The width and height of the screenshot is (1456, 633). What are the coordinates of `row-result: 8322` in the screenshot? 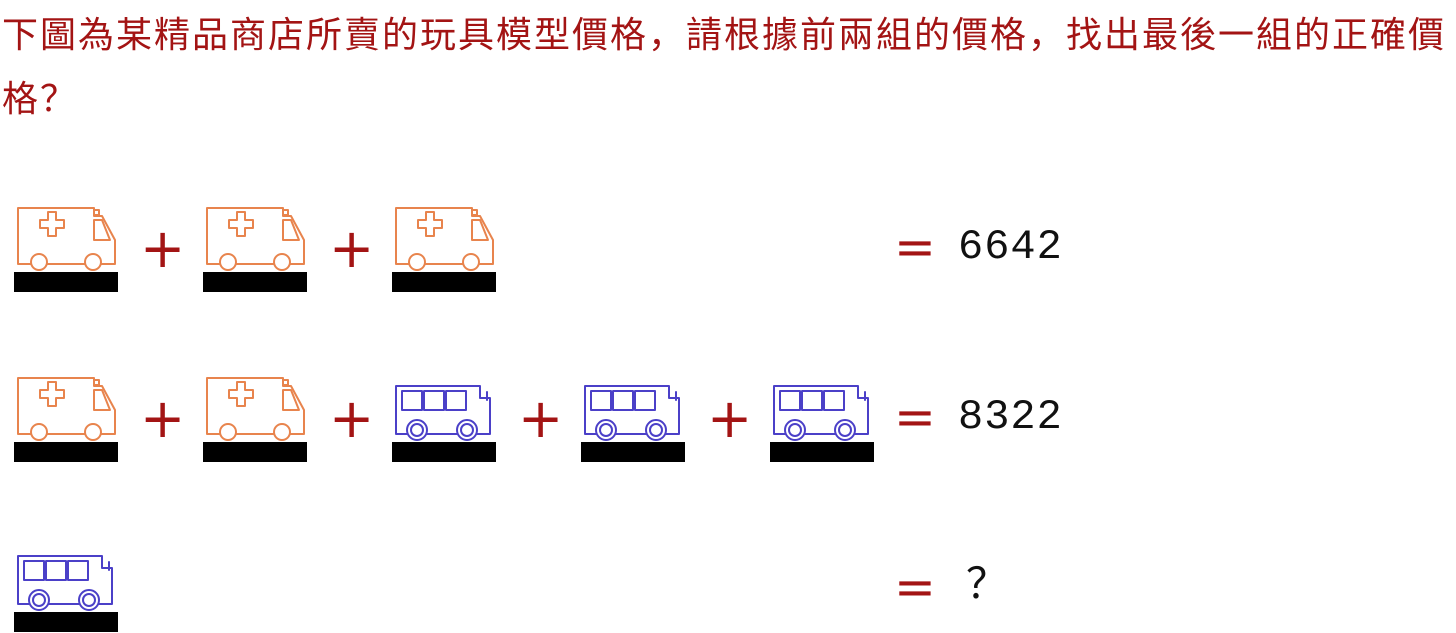 It's located at (1010, 417).